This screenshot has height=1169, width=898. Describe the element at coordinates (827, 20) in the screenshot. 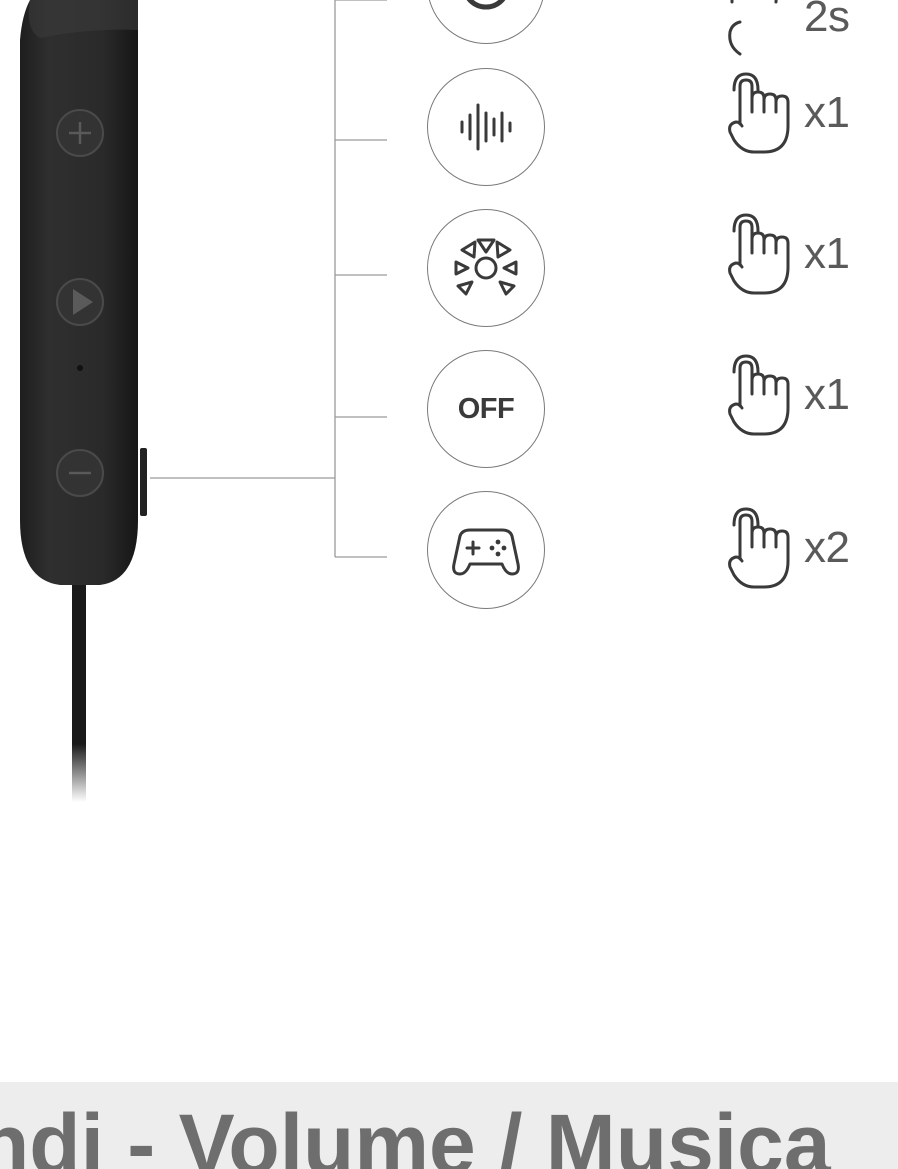

I see `tap-count: 2s` at that location.